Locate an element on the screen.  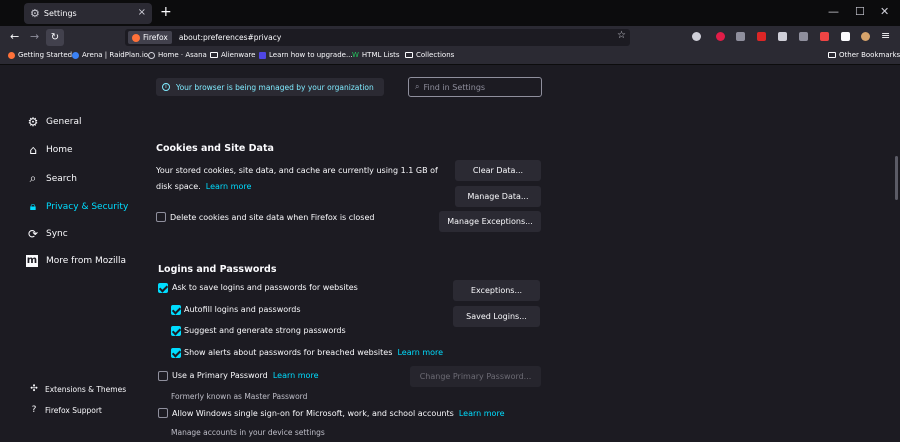
primary-learn-more-link: Learn more is located at coordinates (296, 375).